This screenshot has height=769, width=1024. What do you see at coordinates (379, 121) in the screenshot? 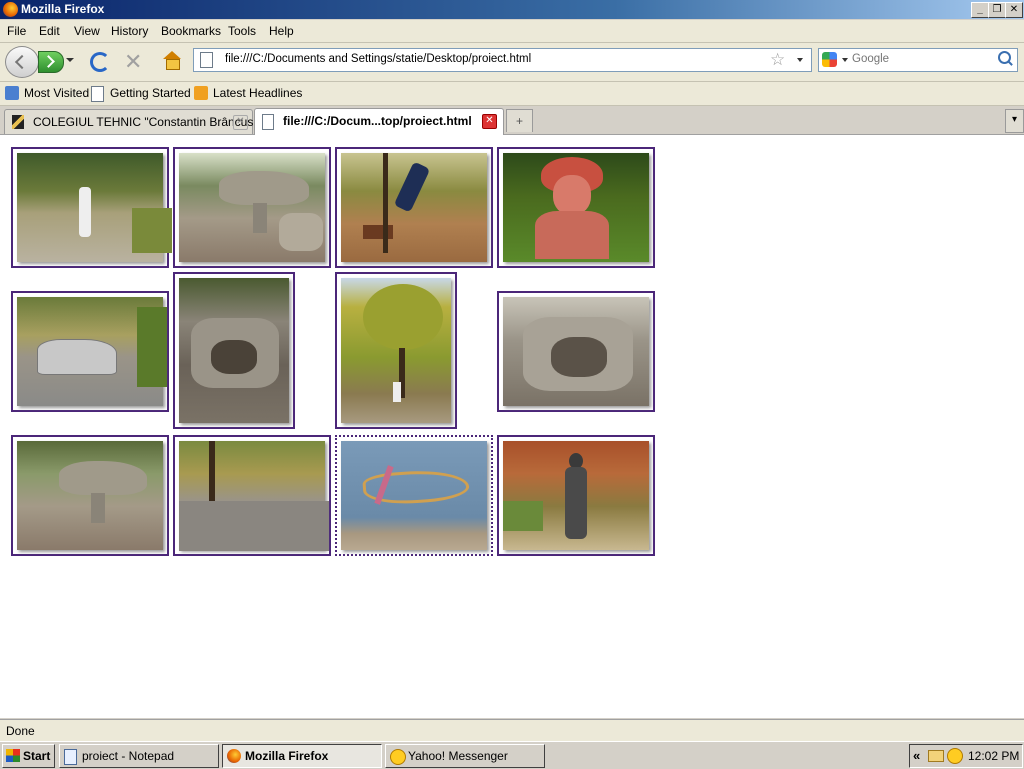
I see `tab-proiect: file:///C:/Docum...top/proiect.html ✕` at bounding box center [379, 121].